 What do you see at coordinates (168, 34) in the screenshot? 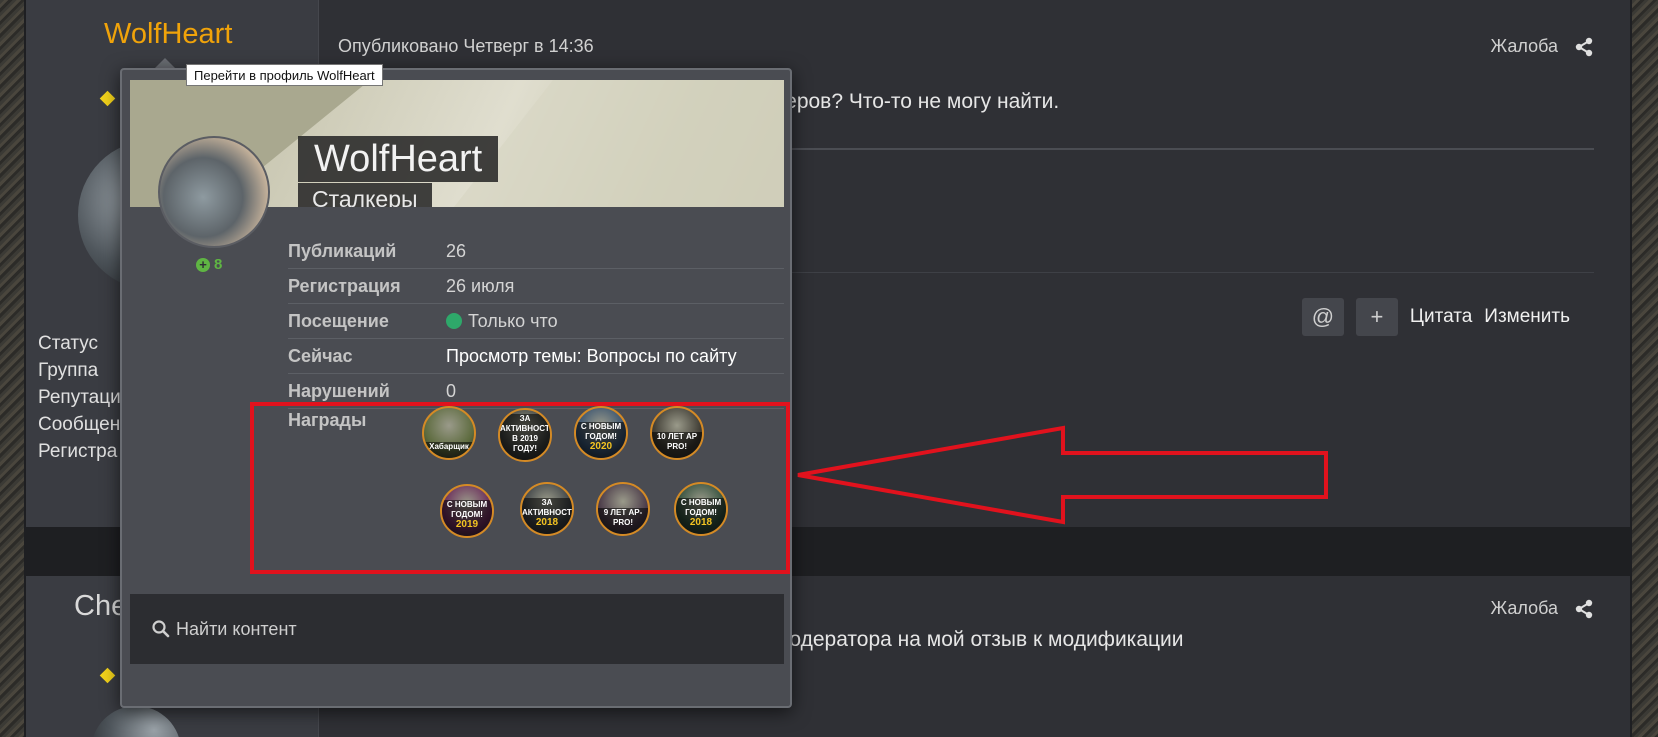
I see `author-name-link: WolfHeart` at bounding box center [168, 34].